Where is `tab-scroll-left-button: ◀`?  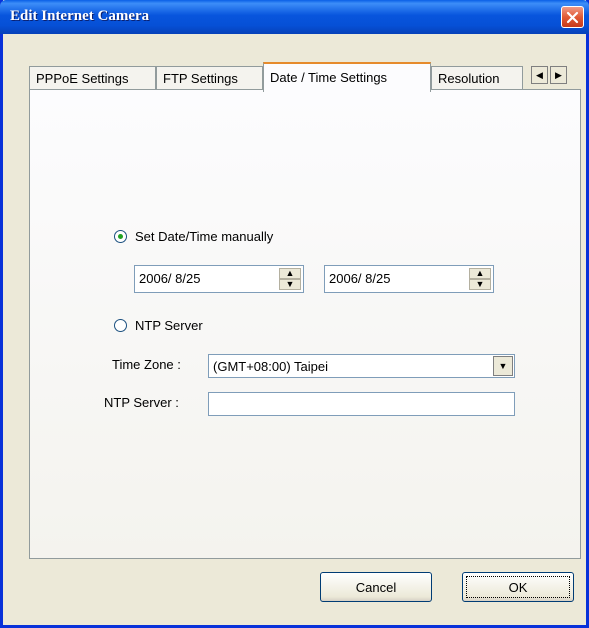
tab-scroll-left-button: ◀ is located at coordinates (539, 75).